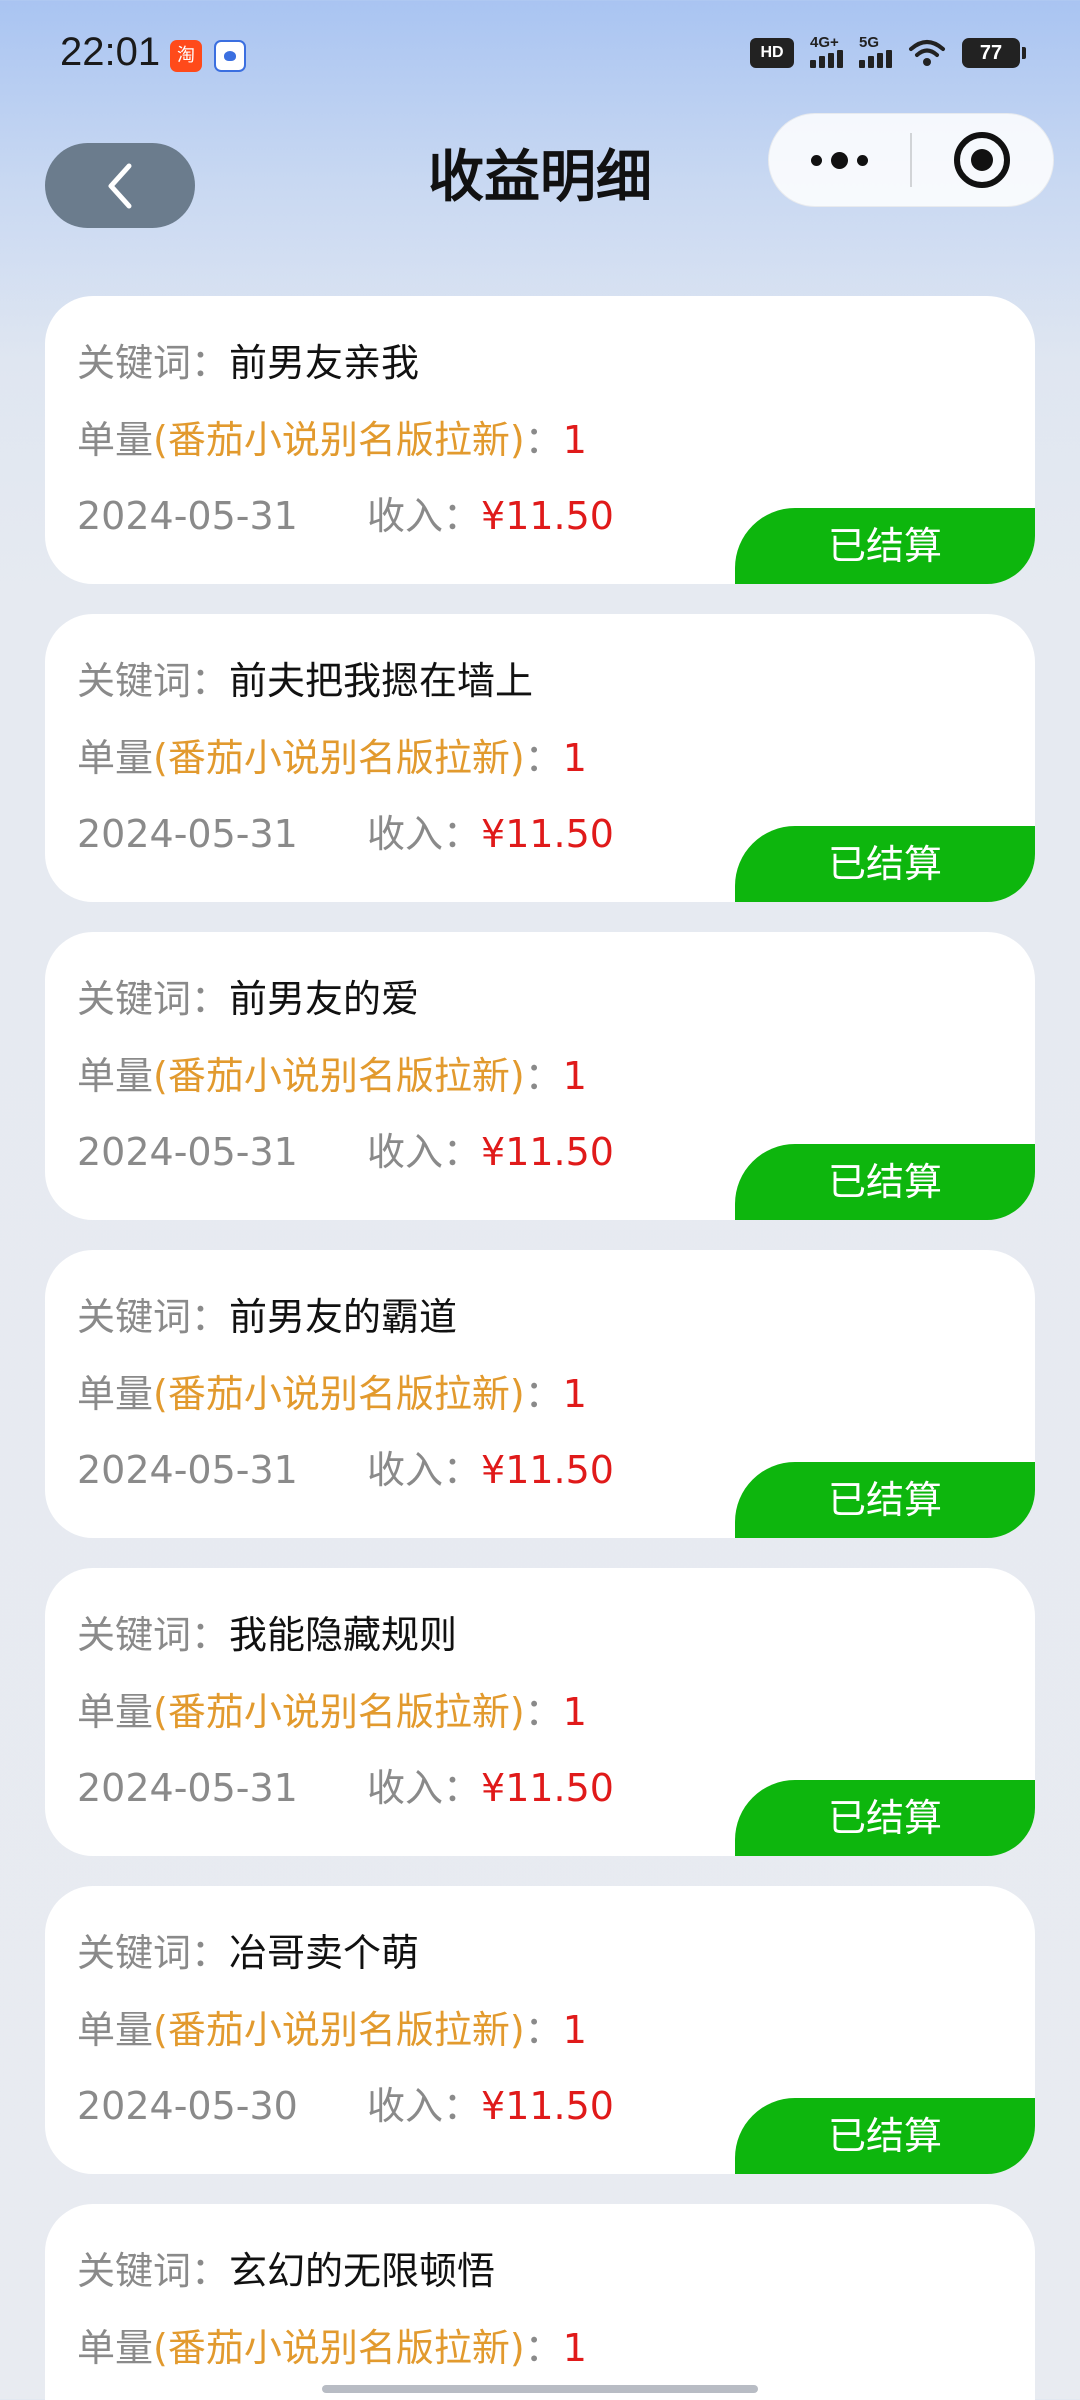  What do you see at coordinates (381, 681) in the screenshot?
I see `keyword-value: 前夫把我摁在墙上` at bounding box center [381, 681].